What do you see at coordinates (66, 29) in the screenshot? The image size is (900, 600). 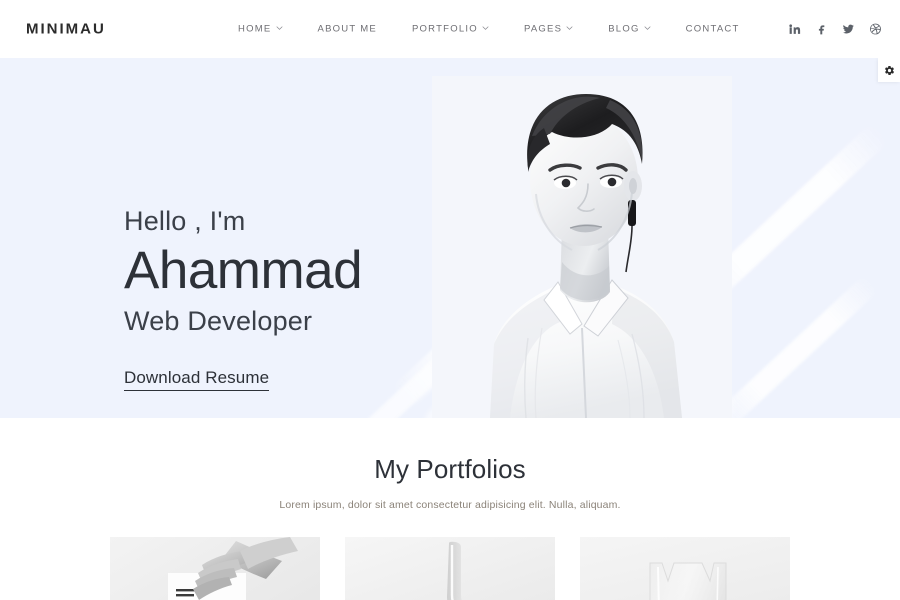 I see `site-logo: MINIMAU` at bounding box center [66, 29].